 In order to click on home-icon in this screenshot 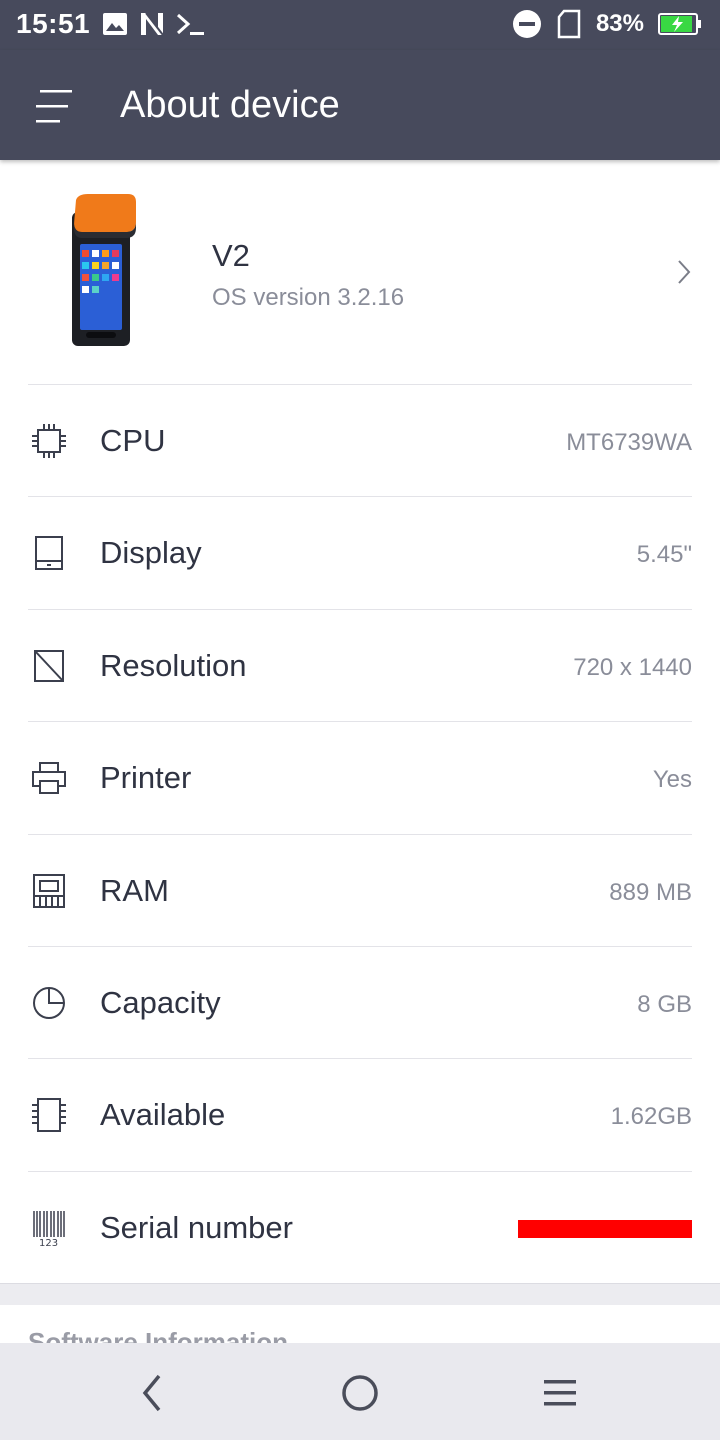, I will do `click(360, 1393)`.